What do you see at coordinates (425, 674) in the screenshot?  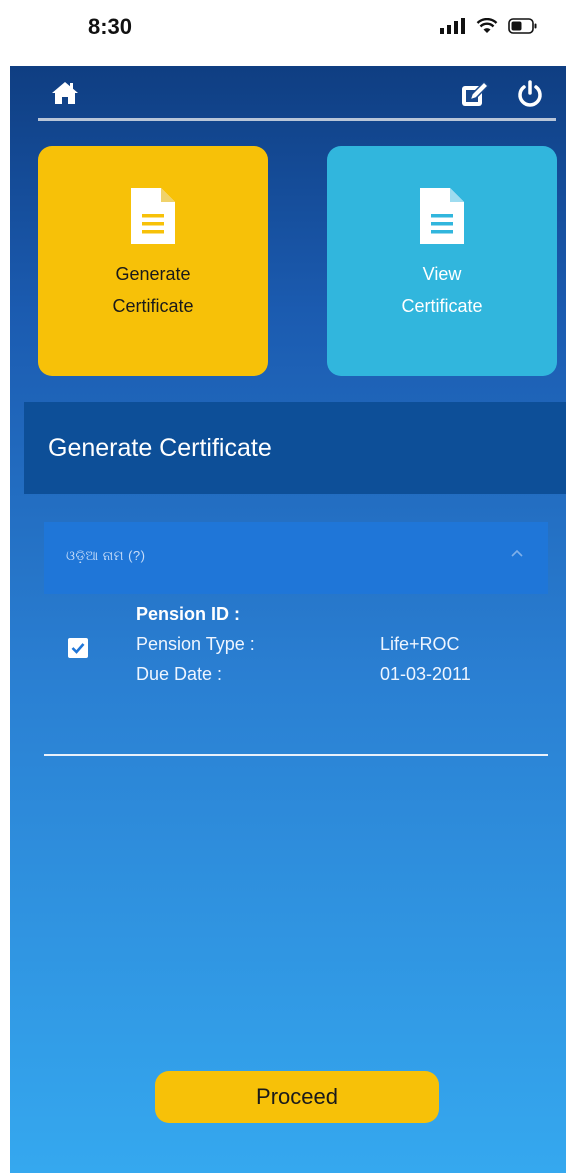 I see `due-date-value: 01-03-2011` at bounding box center [425, 674].